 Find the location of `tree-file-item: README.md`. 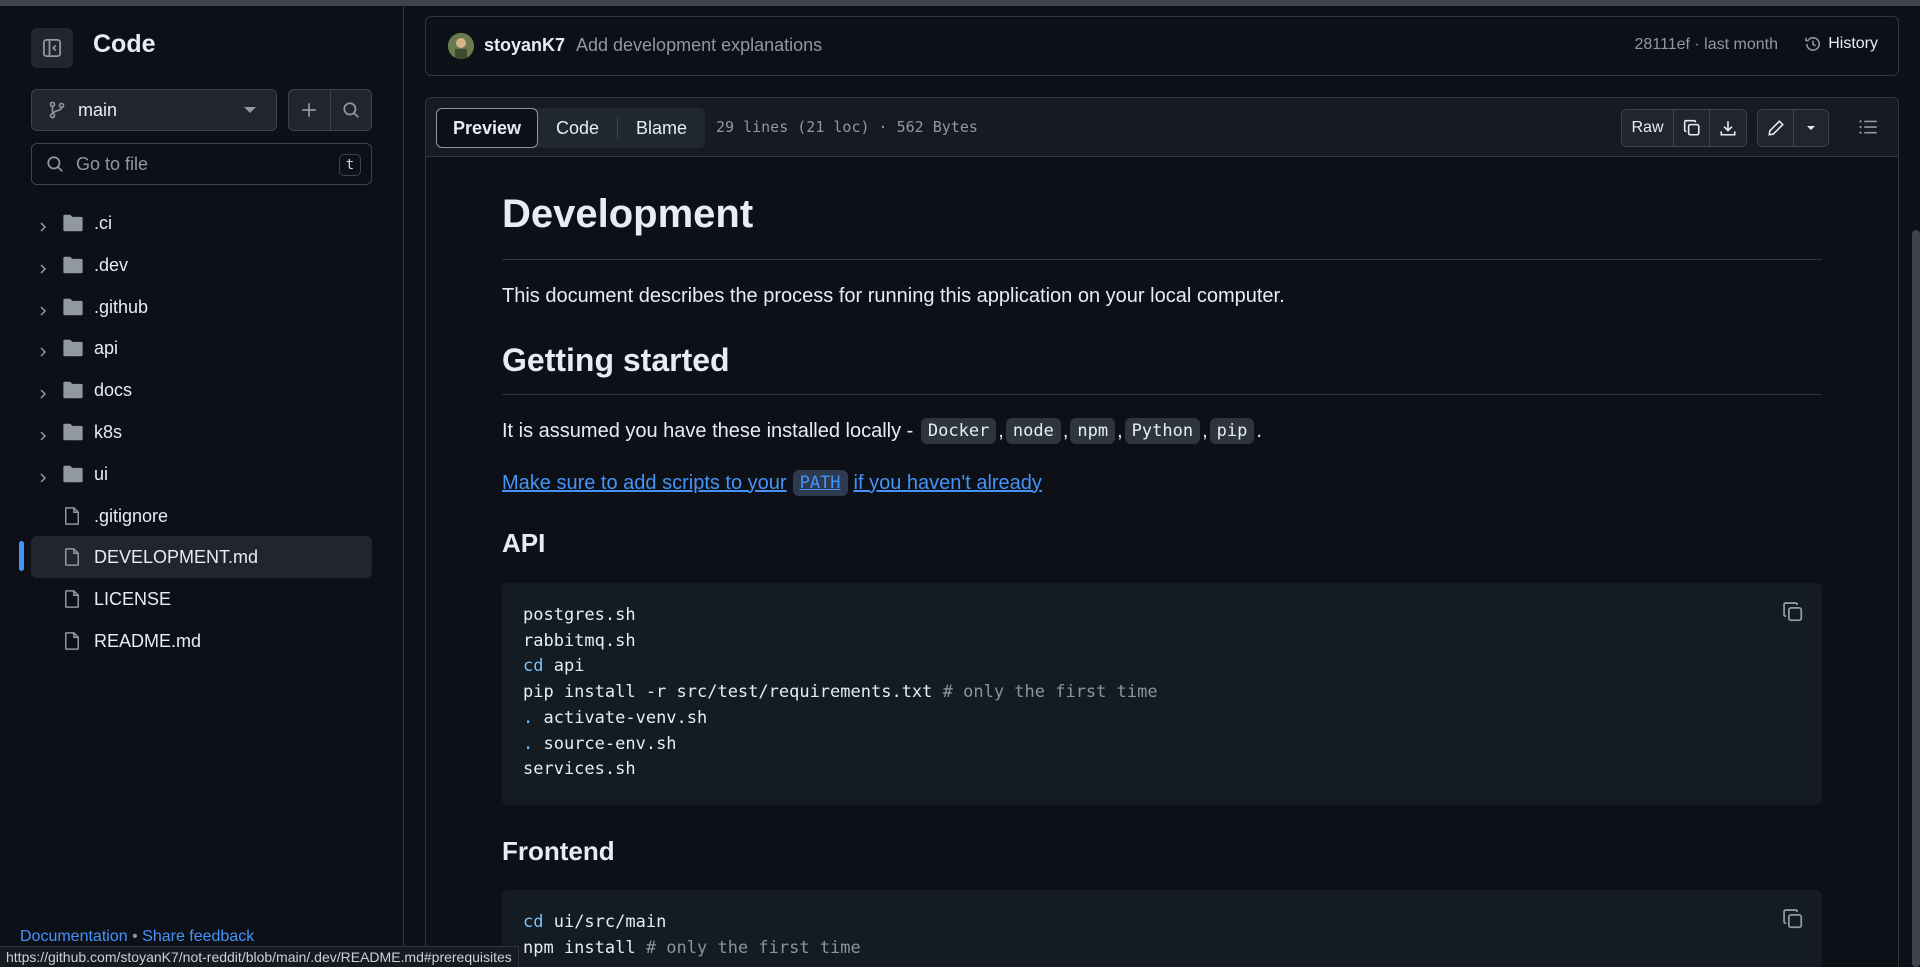

tree-file-item: README.md is located at coordinates (201, 641).